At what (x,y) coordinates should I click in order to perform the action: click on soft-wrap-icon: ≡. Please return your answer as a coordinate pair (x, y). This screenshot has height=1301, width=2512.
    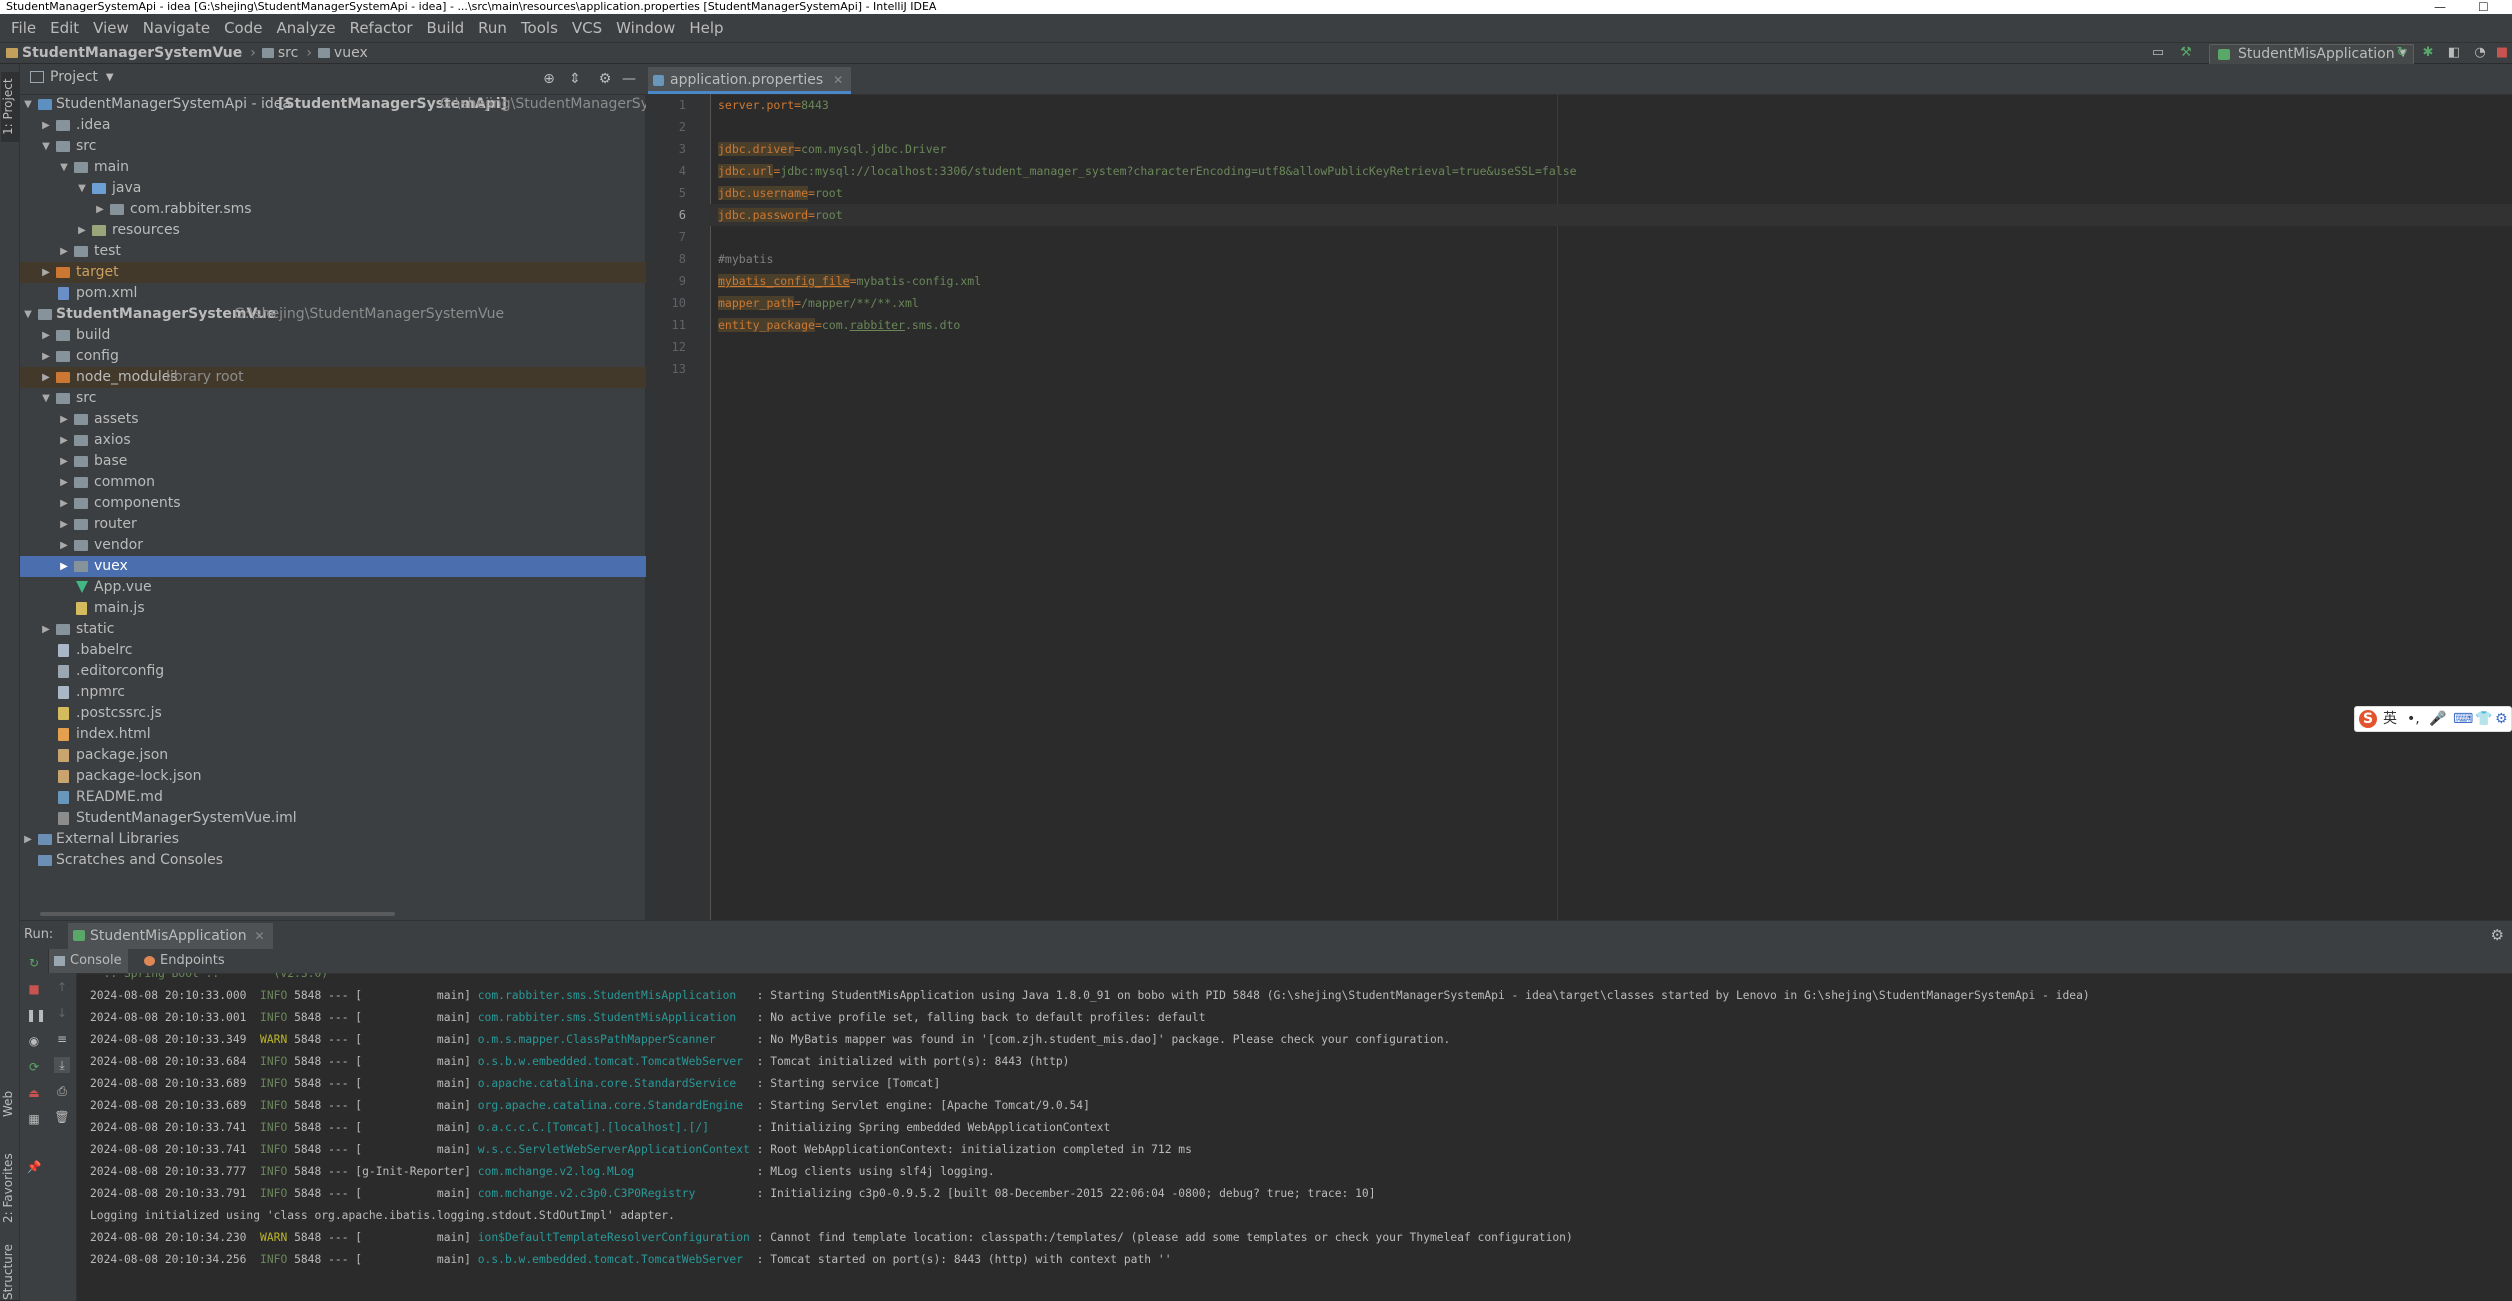
    Looking at the image, I should click on (62, 1039).